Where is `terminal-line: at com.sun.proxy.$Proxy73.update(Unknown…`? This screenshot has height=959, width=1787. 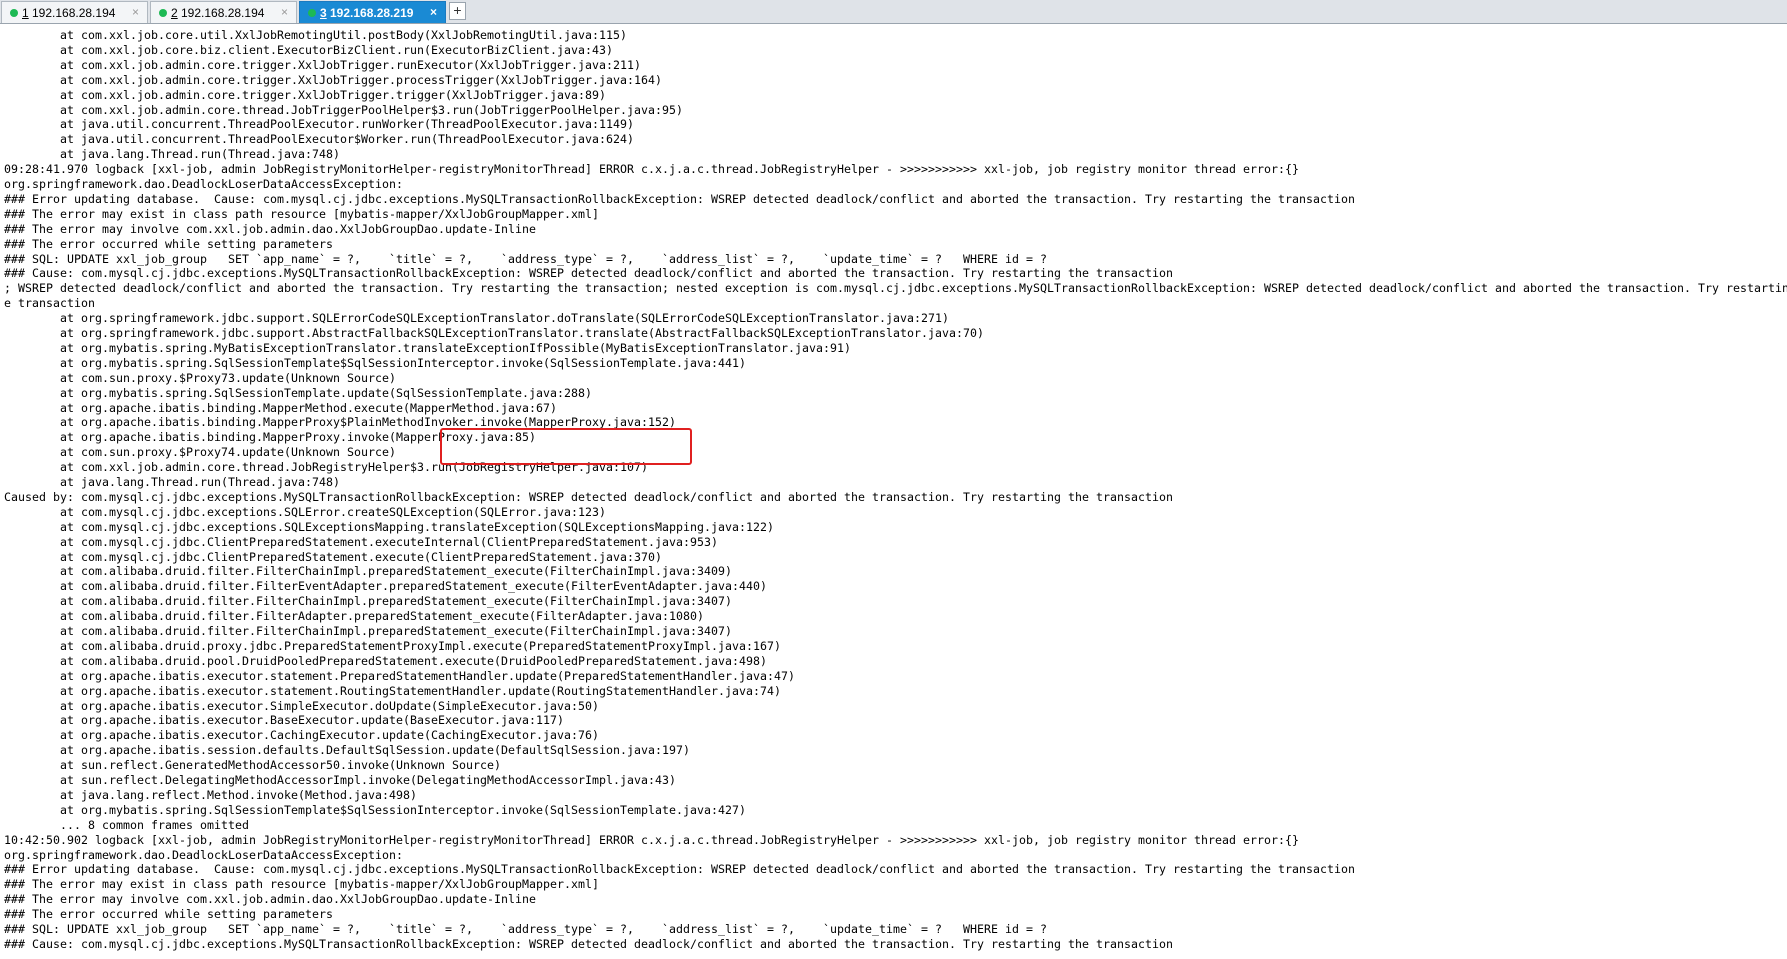
terminal-line: at com.sun.proxy.$Proxy73.update(Unknown… is located at coordinates (200, 377).